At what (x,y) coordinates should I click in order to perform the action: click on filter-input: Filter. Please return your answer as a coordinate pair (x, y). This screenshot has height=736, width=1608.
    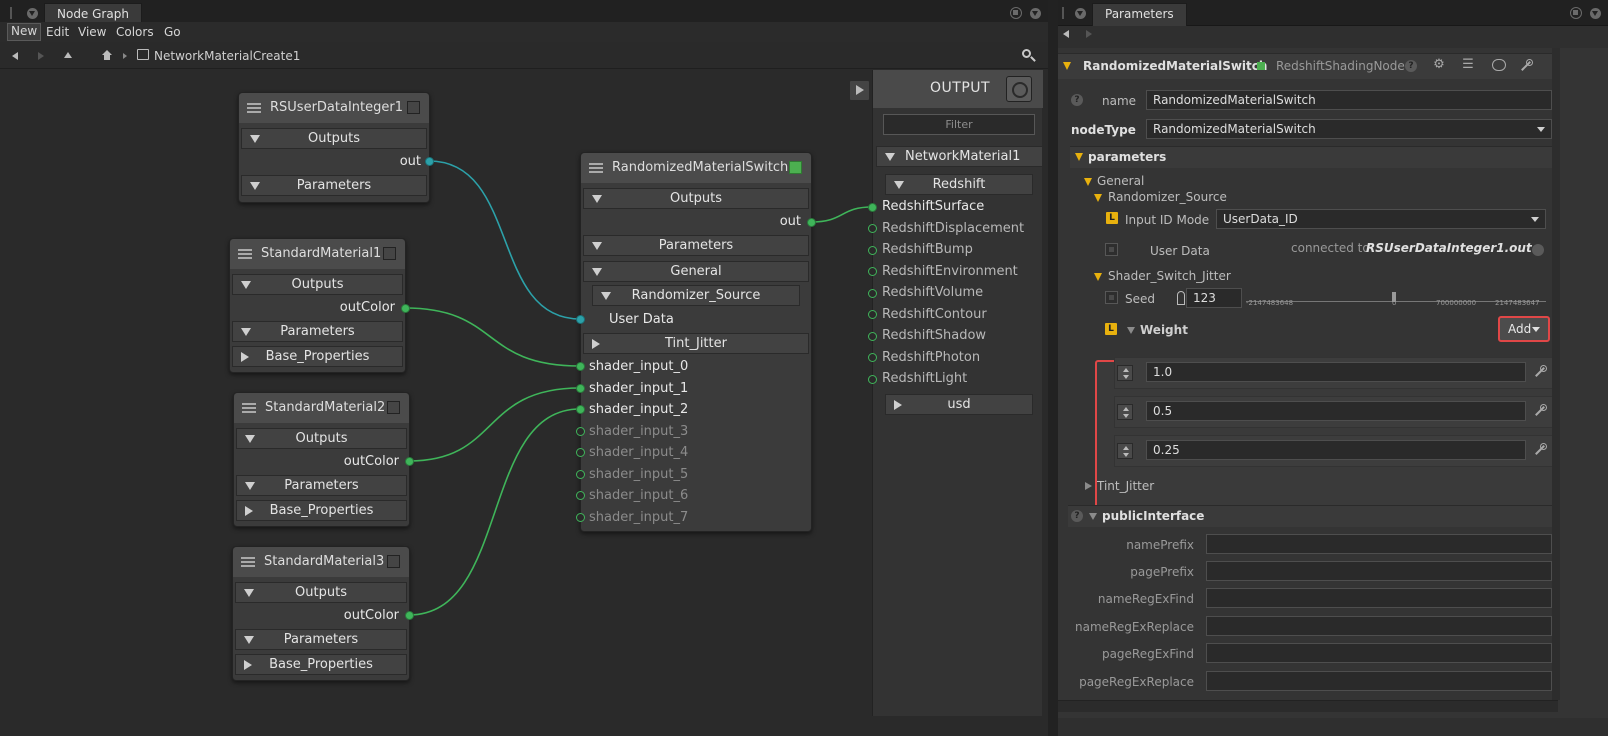
    Looking at the image, I should click on (959, 124).